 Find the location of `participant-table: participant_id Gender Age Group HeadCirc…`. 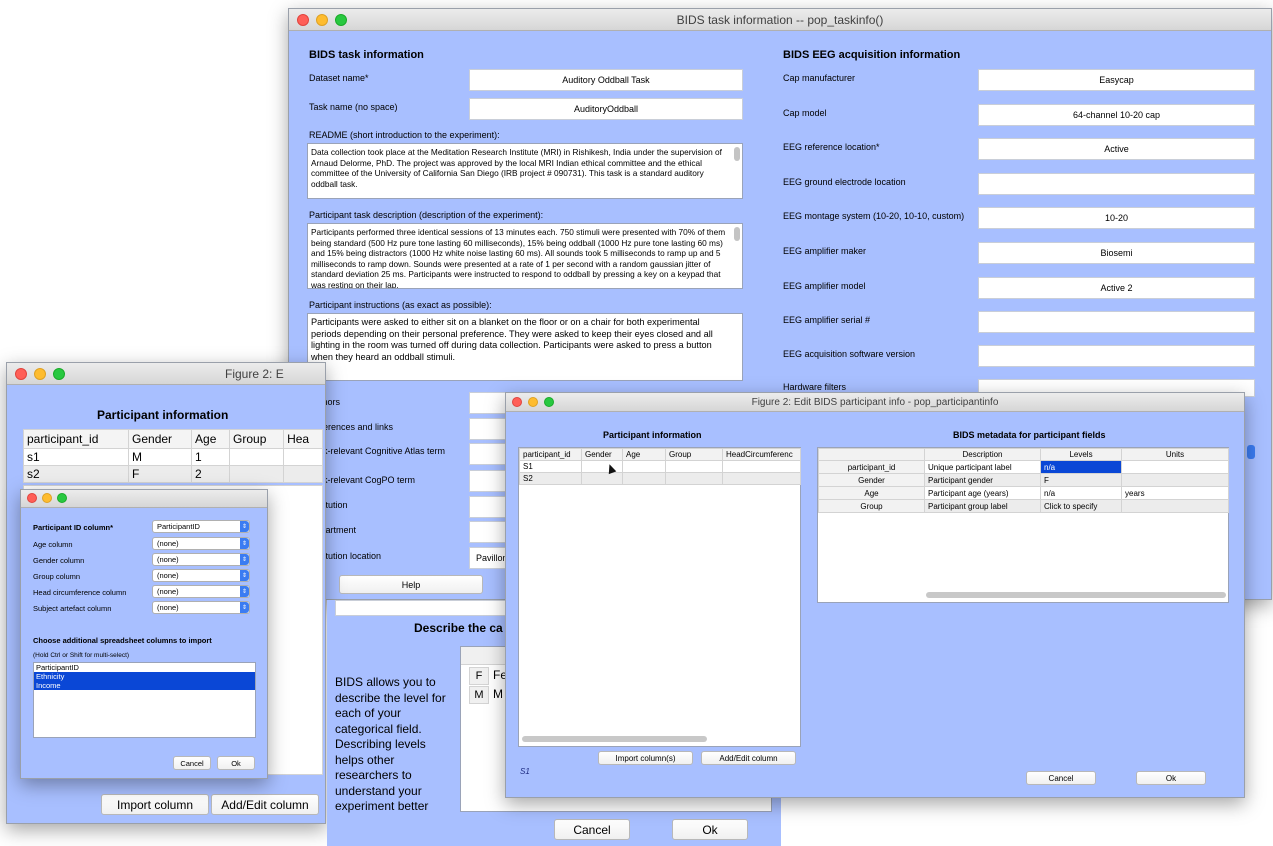

participant-table: participant_id Gender Age Group HeadCirc… is located at coordinates (659, 597).